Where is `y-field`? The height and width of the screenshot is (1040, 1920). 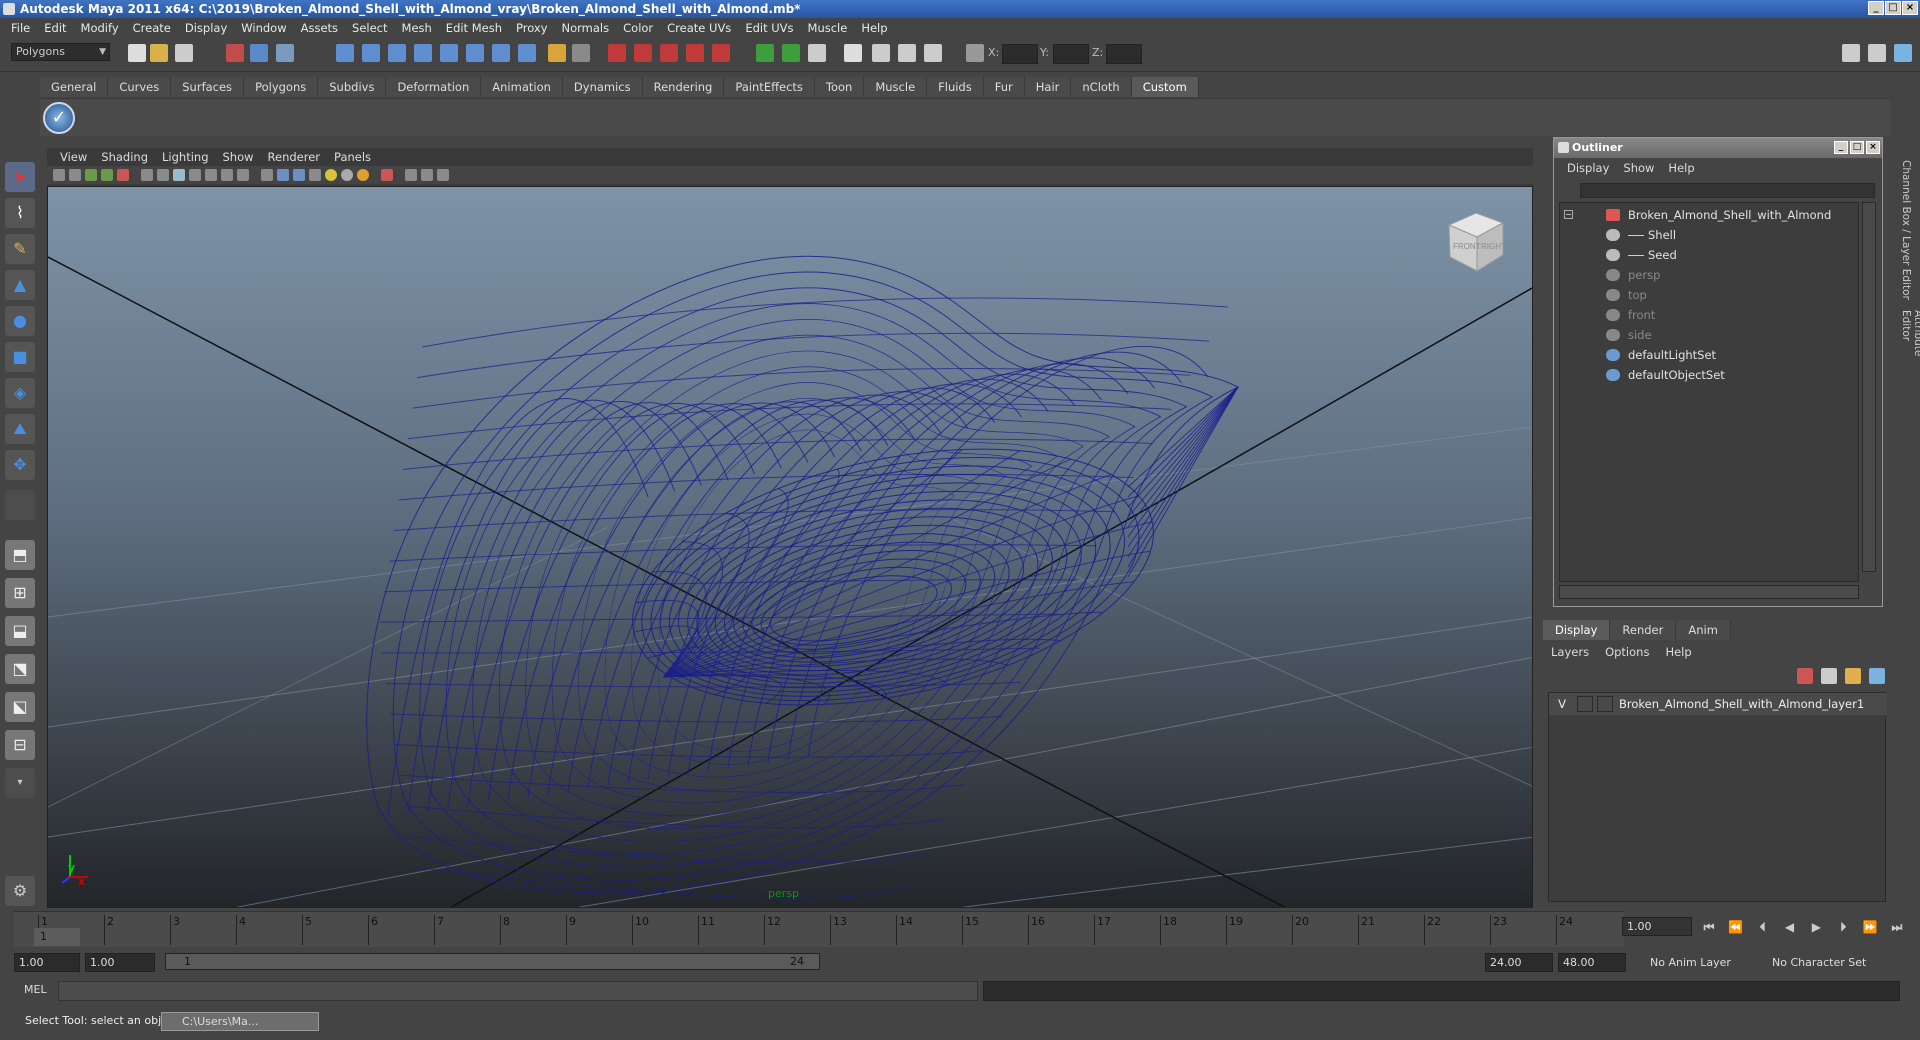
y-field is located at coordinates (1071, 54).